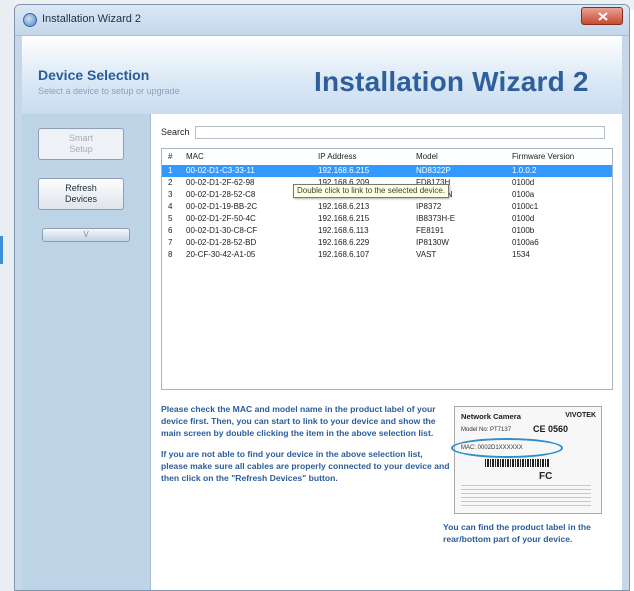 The height and width of the screenshot is (591, 634). What do you see at coordinates (525, 206) in the screenshot?
I see `row-firmware: 0100c1` at bounding box center [525, 206].